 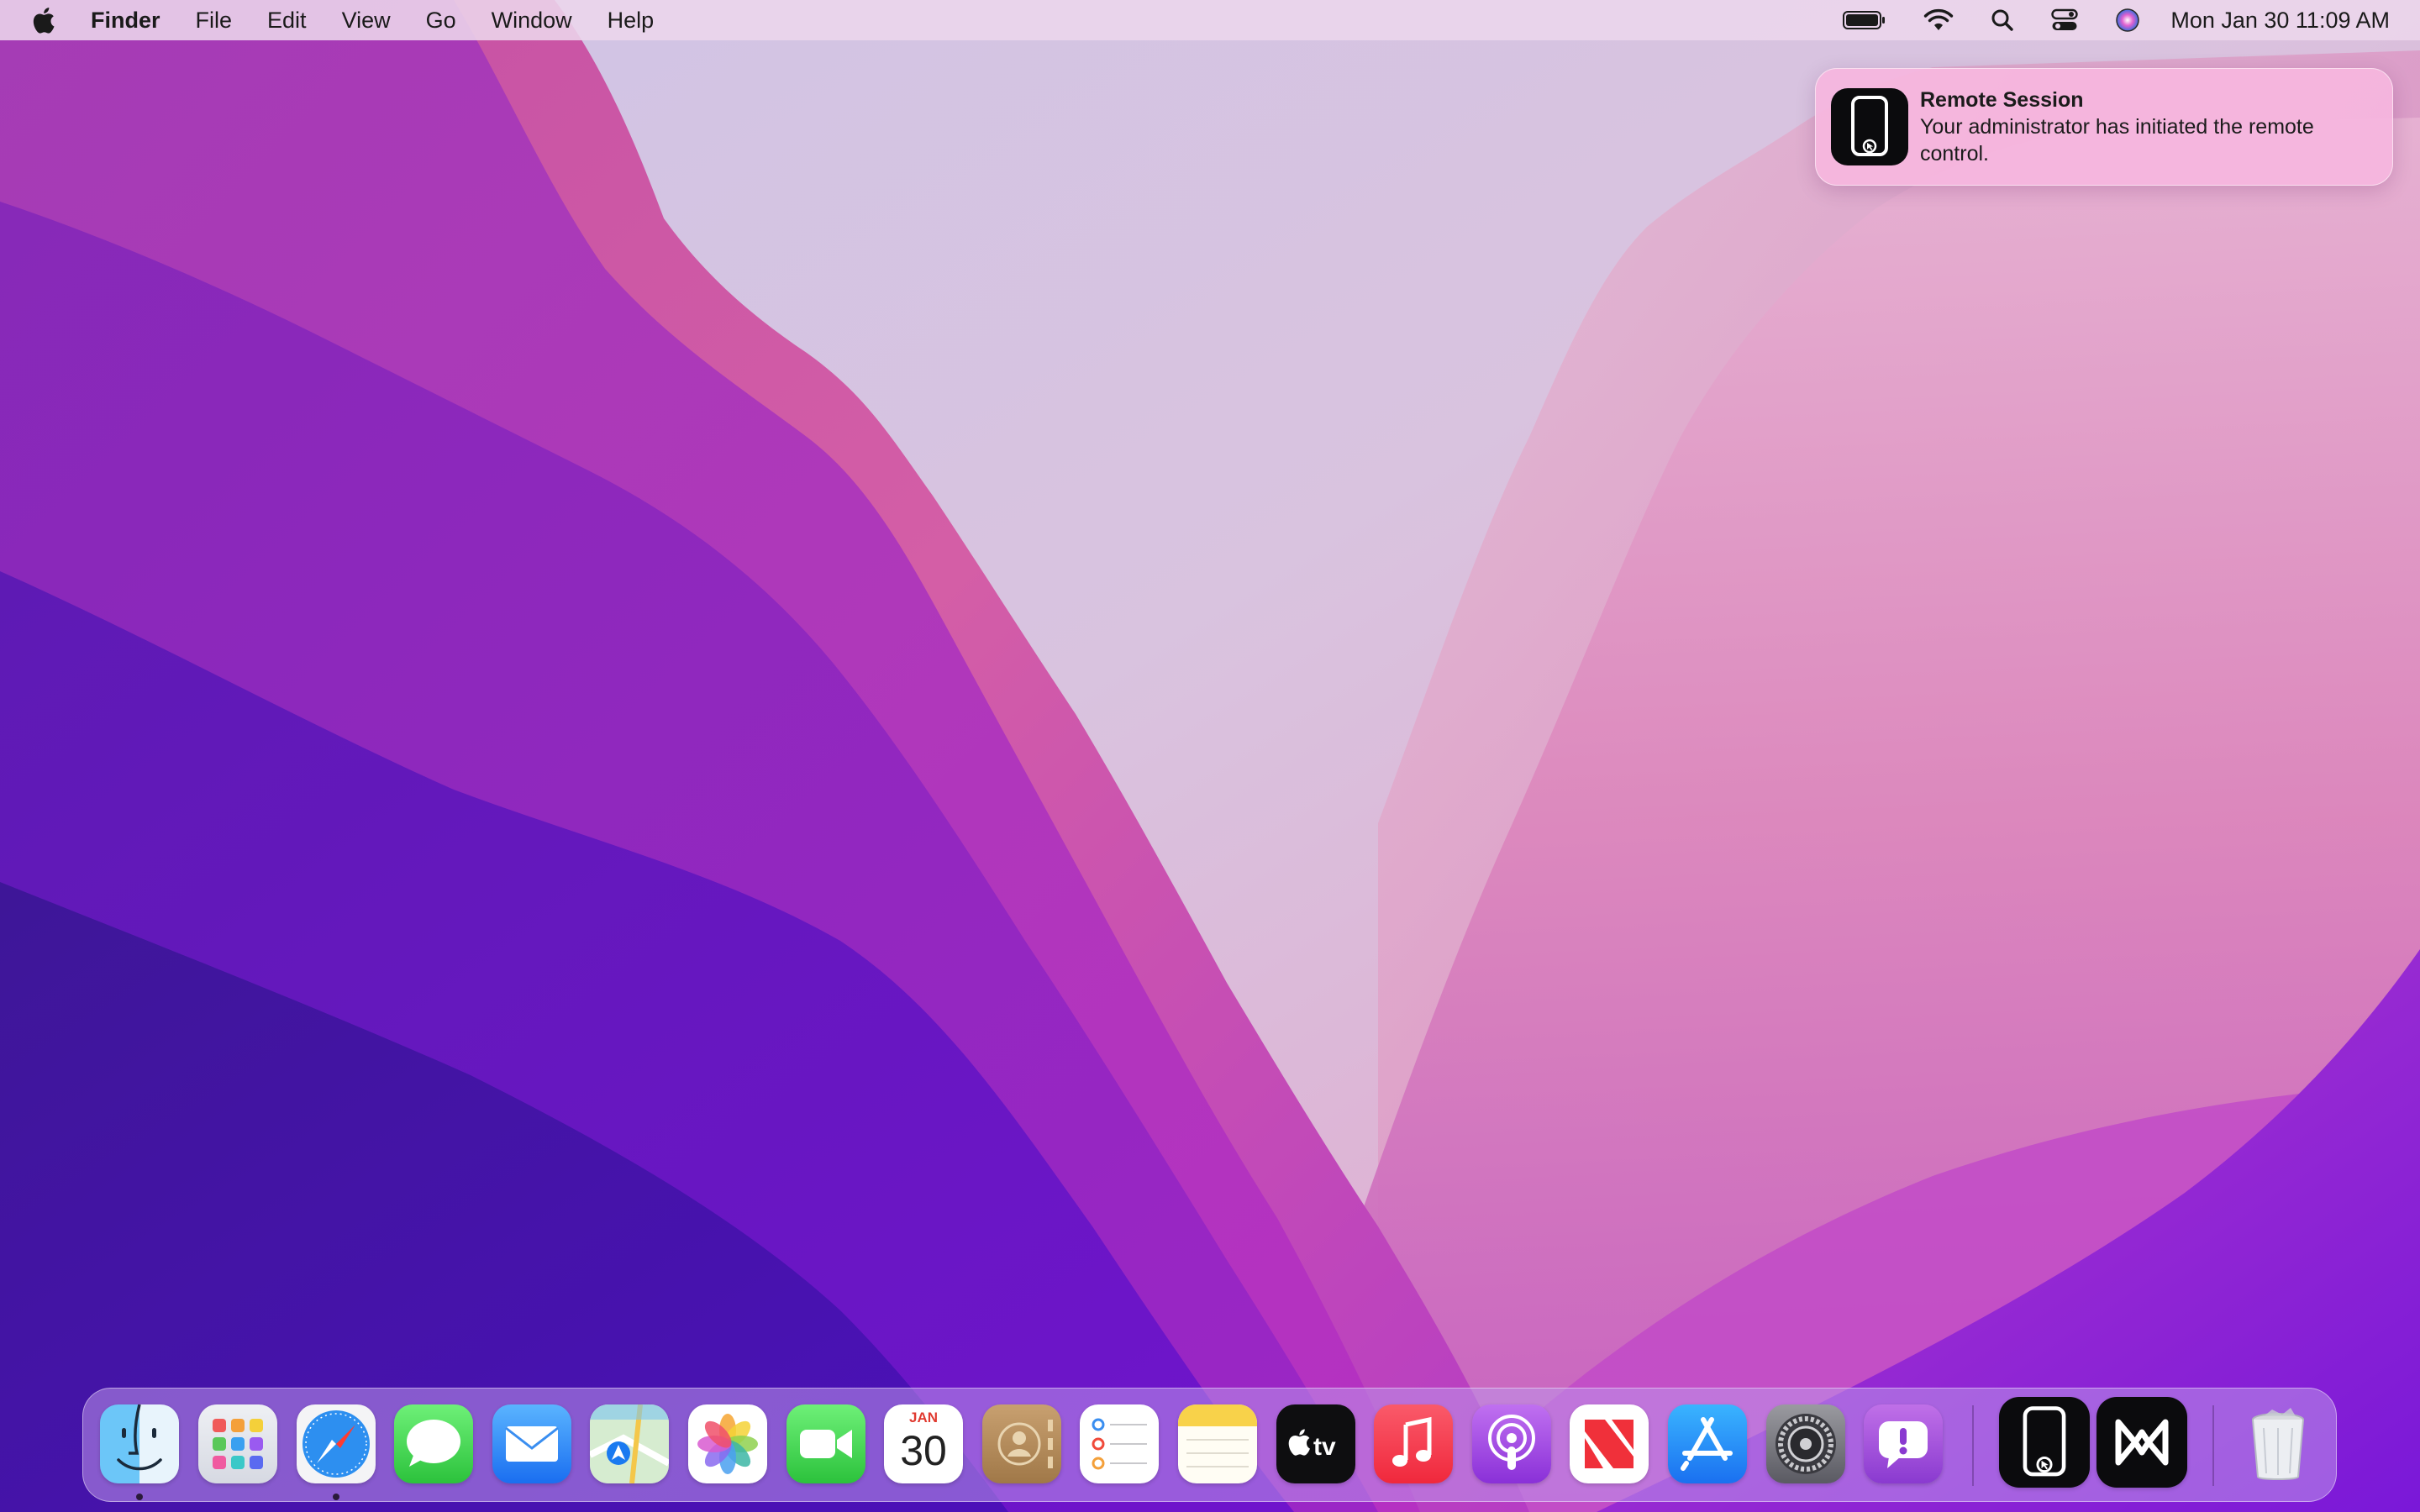 I want to click on apple-tv-icon: tv, so click(x=1316, y=1443).